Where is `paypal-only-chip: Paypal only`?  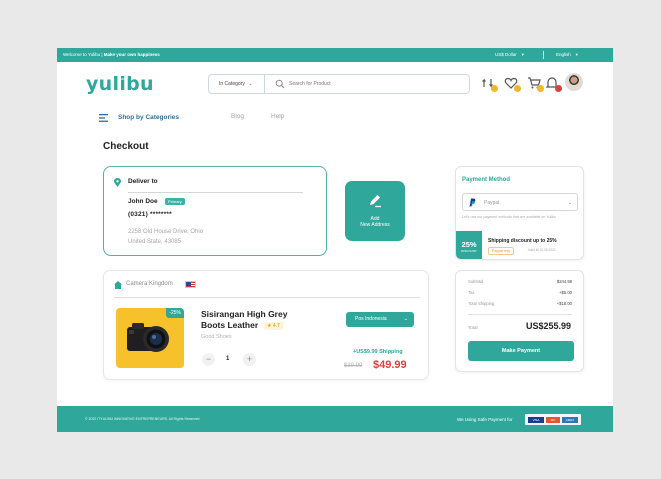
paypal-only-chip: Paypal only is located at coordinates (501, 251).